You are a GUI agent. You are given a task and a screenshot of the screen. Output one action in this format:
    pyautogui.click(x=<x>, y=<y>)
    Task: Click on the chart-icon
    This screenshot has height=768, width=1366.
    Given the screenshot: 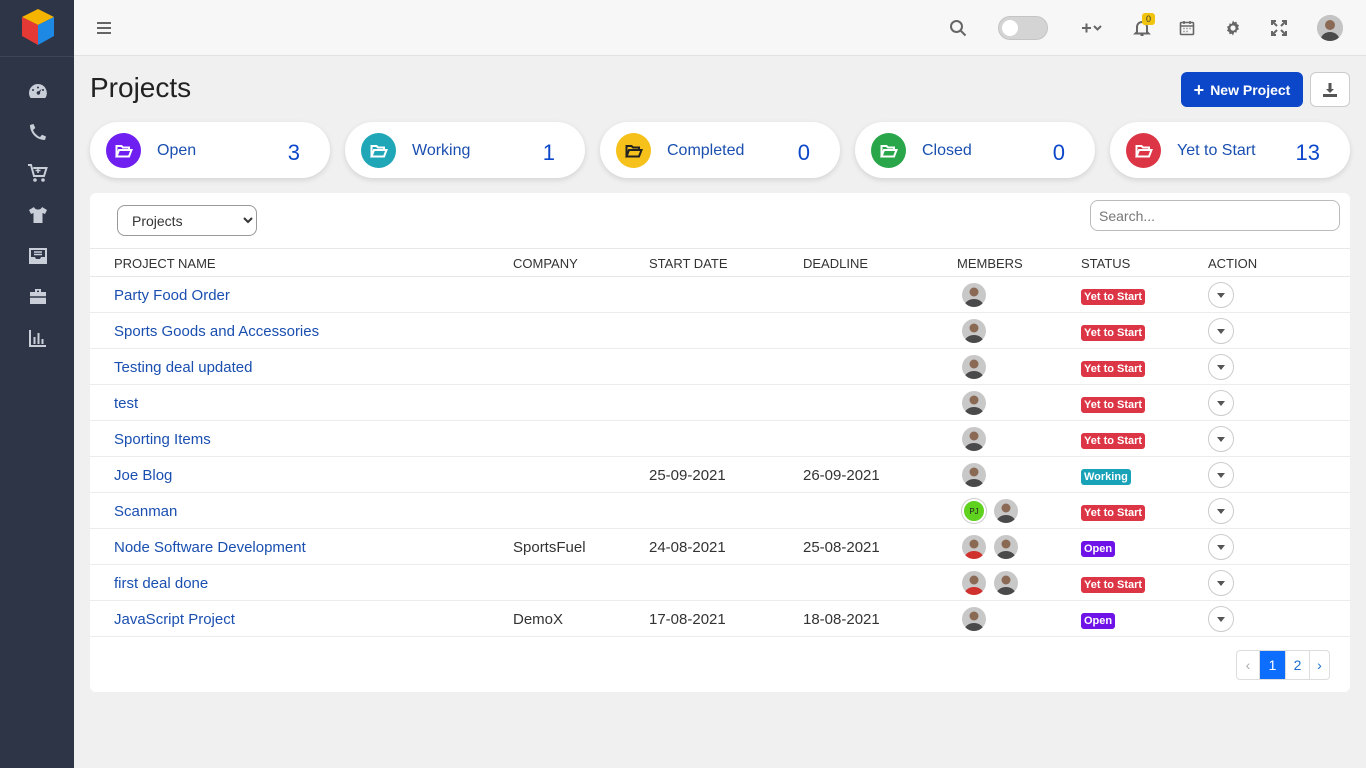 What is the action you would take?
    pyautogui.click(x=37, y=338)
    